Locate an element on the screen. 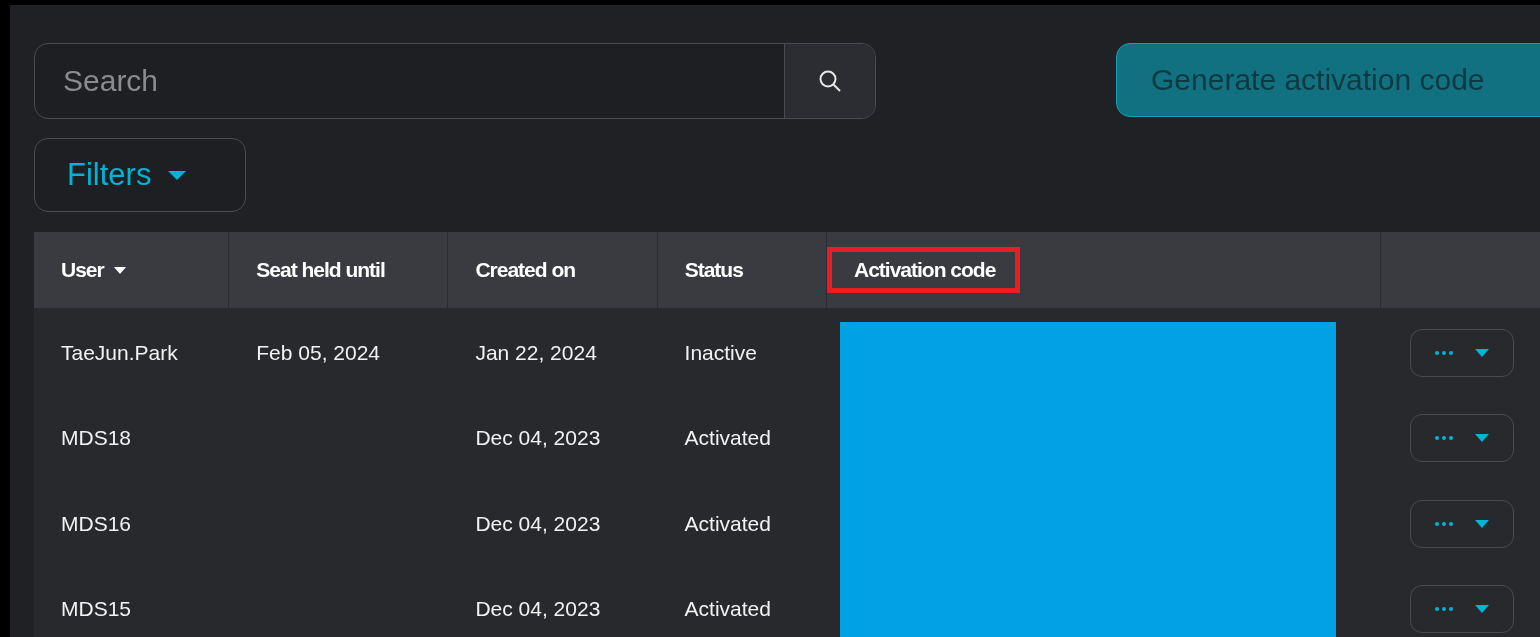 Image resolution: width=1540 pixels, height=637 pixels. table-cell: MDS15 is located at coordinates (96, 609).